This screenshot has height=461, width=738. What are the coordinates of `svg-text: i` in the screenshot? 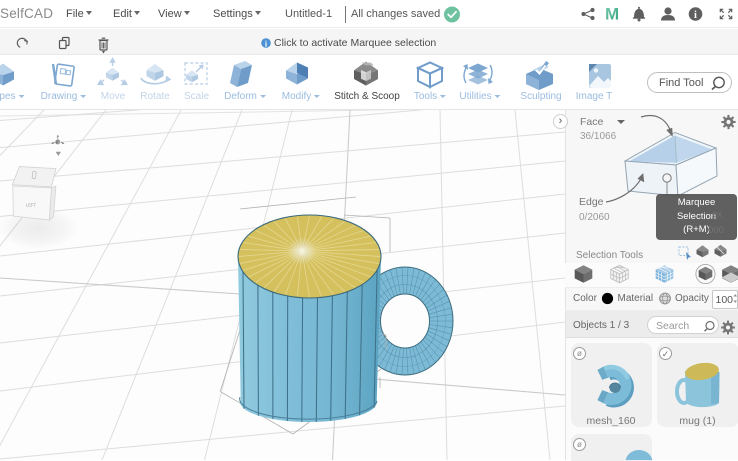 It's located at (695, 15).